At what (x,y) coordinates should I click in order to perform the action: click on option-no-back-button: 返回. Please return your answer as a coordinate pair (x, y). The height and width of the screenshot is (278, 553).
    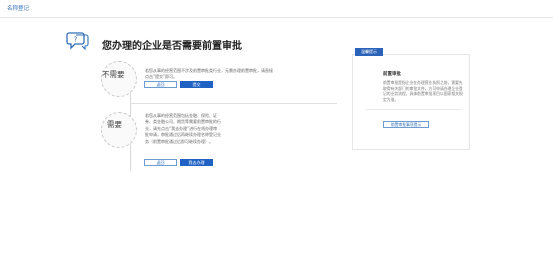
    Looking at the image, I should click on (160, 84).